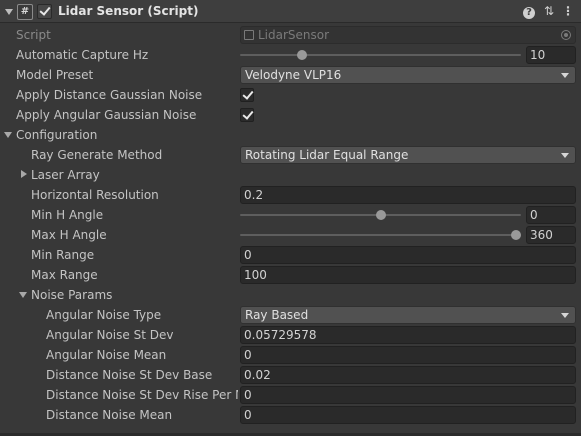  I want to click on angular-noise-type-dropdown: Ray Based, so click(408, 315).